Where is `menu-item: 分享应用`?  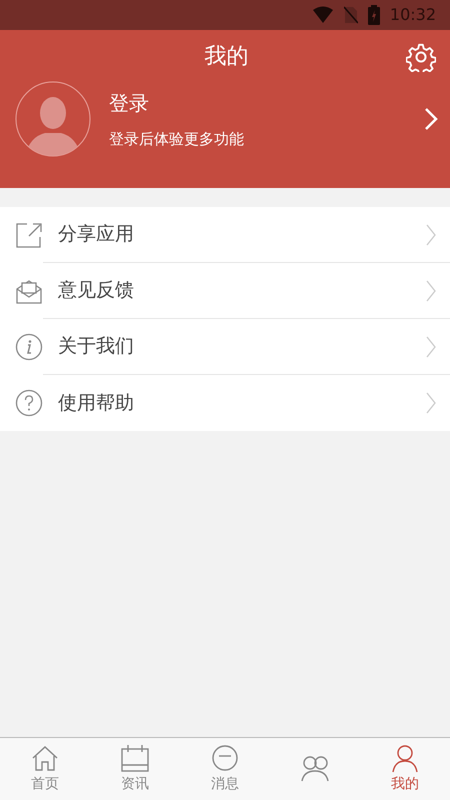 menu-item: 分享应用 is located at coordinates (225, 235).